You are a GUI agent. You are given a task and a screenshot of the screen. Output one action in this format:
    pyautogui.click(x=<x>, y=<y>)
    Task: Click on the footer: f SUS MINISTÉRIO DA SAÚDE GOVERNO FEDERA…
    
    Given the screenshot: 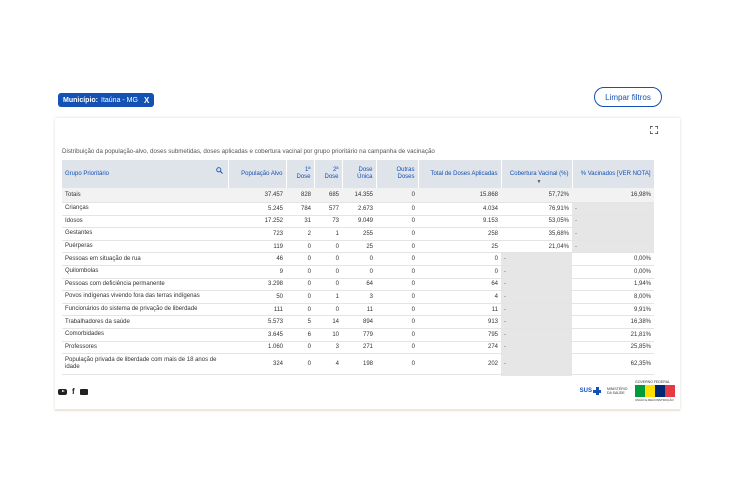 What is the action you would take?
    pyautogui.click(x=367, y=391)
    